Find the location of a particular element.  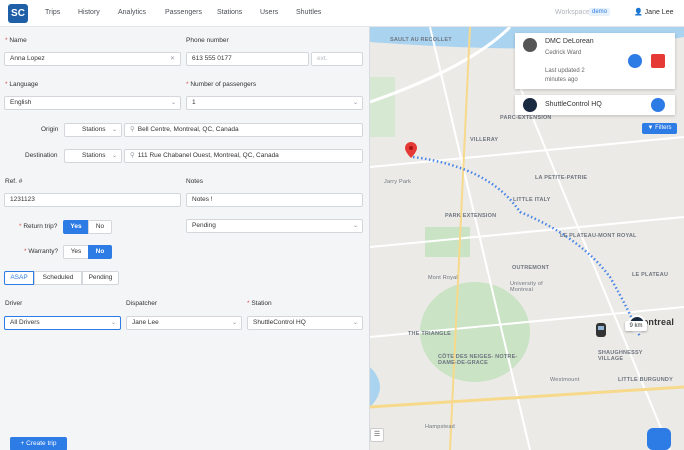

car-icon is located at coordinates (530, 45).